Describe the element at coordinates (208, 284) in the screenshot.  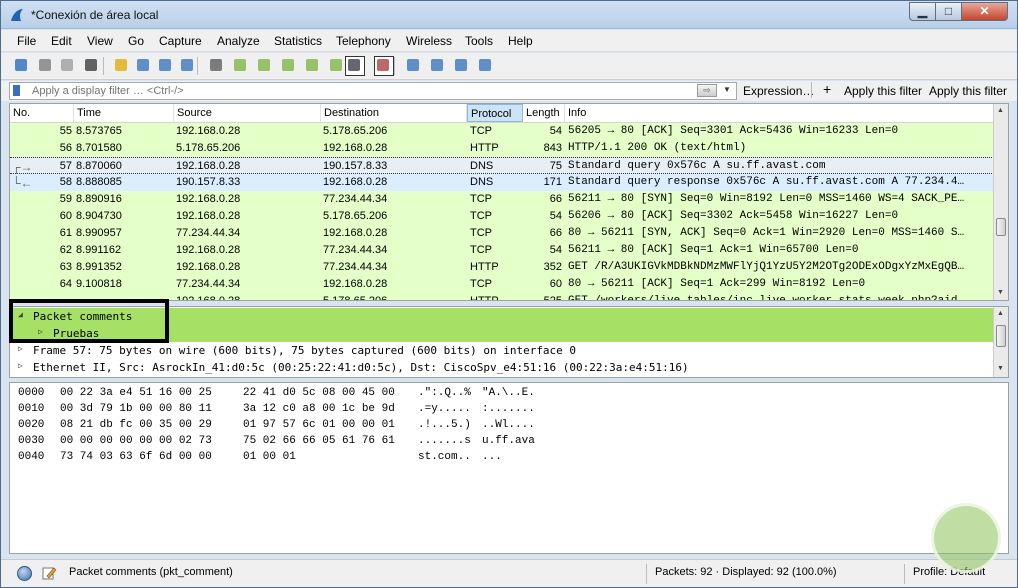
I see `packet-src: 77.234.44.34` at that location.